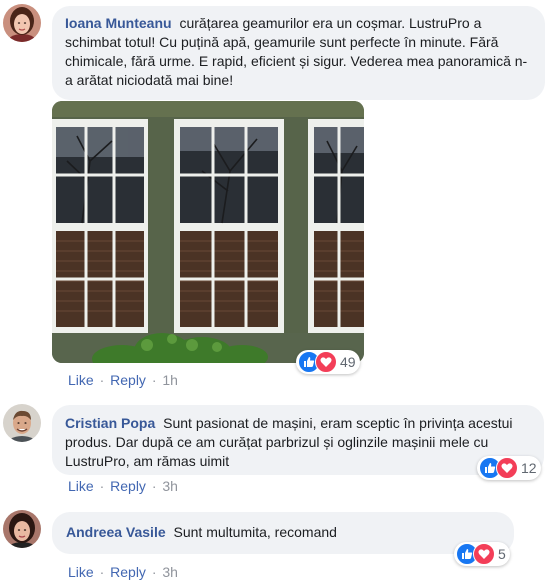 This screenshot has height=583, width=547. Describe the element at coordinates (118, 23) in the screenshot. I see `comment-author: Ioana Munteanu` at that location.